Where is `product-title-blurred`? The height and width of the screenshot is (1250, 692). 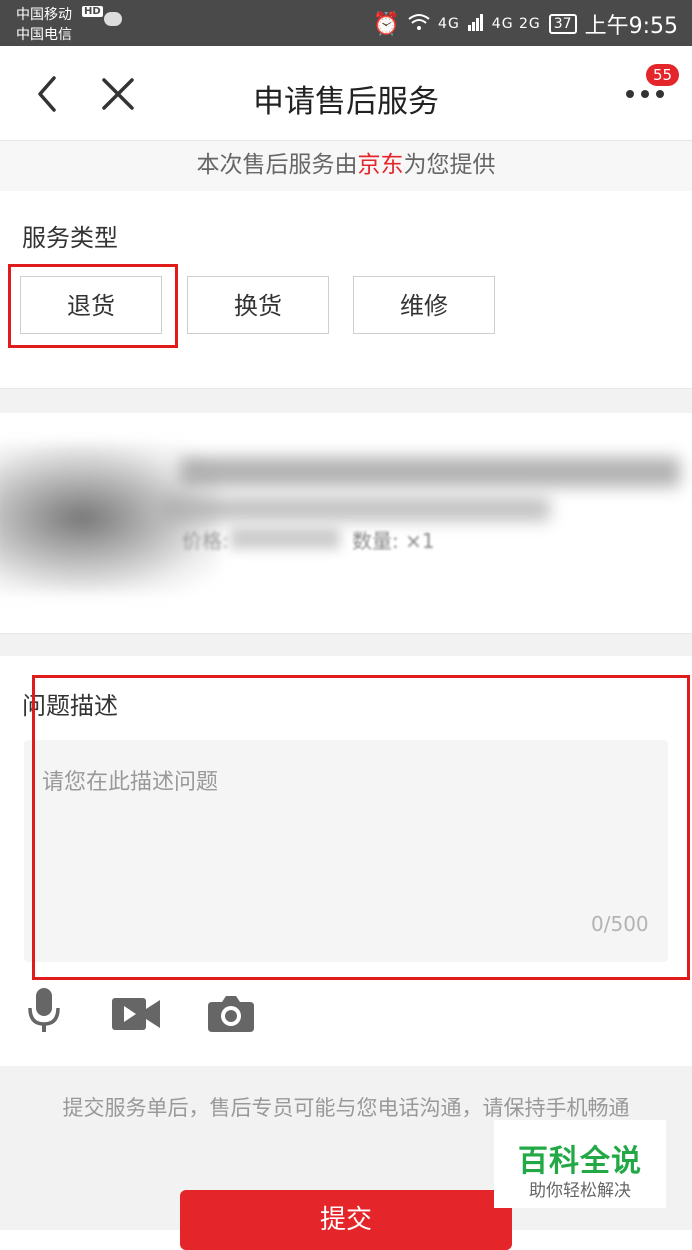
product-title-blurred is located at coordinates (430, 472).